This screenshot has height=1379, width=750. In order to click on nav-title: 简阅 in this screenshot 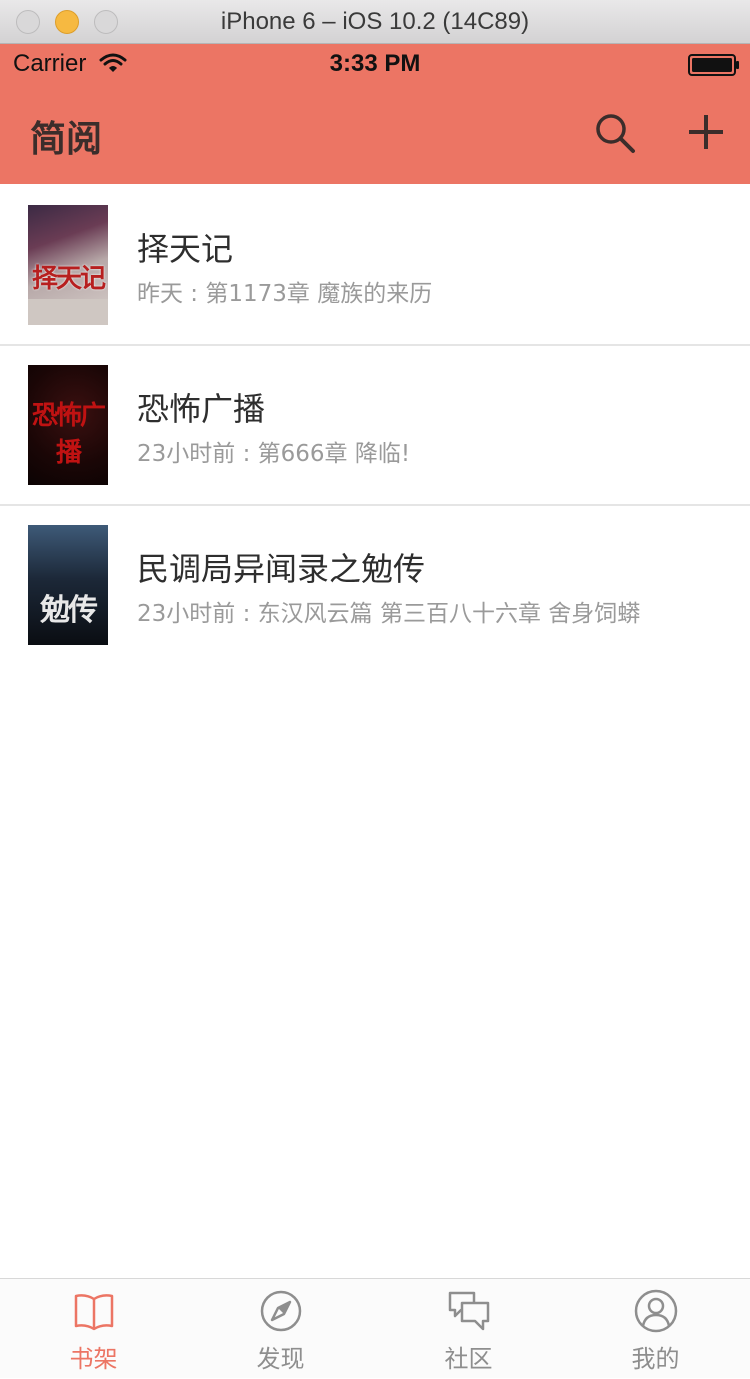, I will do `click(66, 139)`.